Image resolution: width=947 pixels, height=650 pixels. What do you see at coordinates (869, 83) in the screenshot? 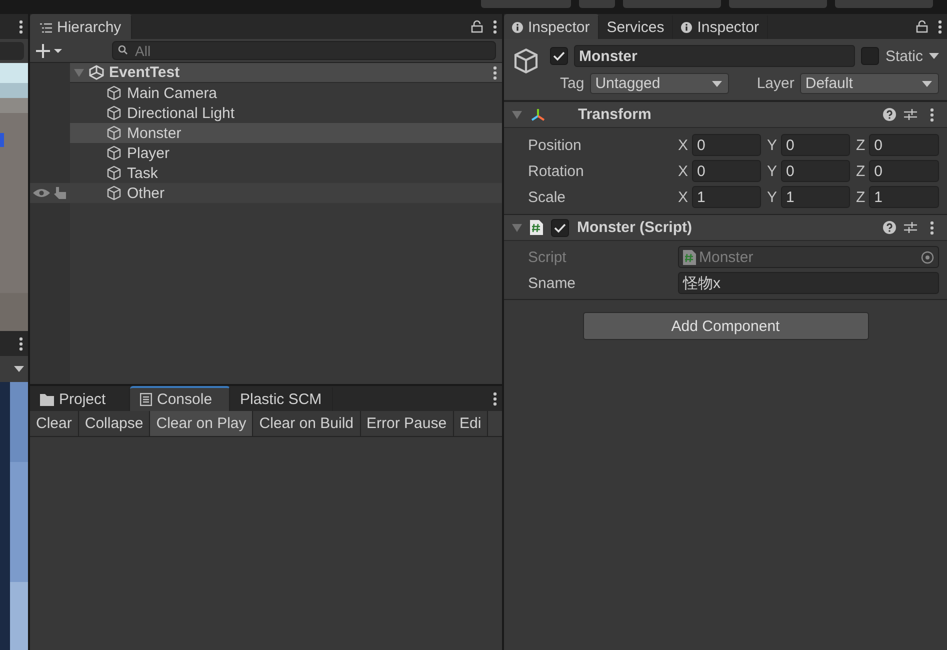
I see `layer-dropdown: Default` at bounding box center [869, 83].